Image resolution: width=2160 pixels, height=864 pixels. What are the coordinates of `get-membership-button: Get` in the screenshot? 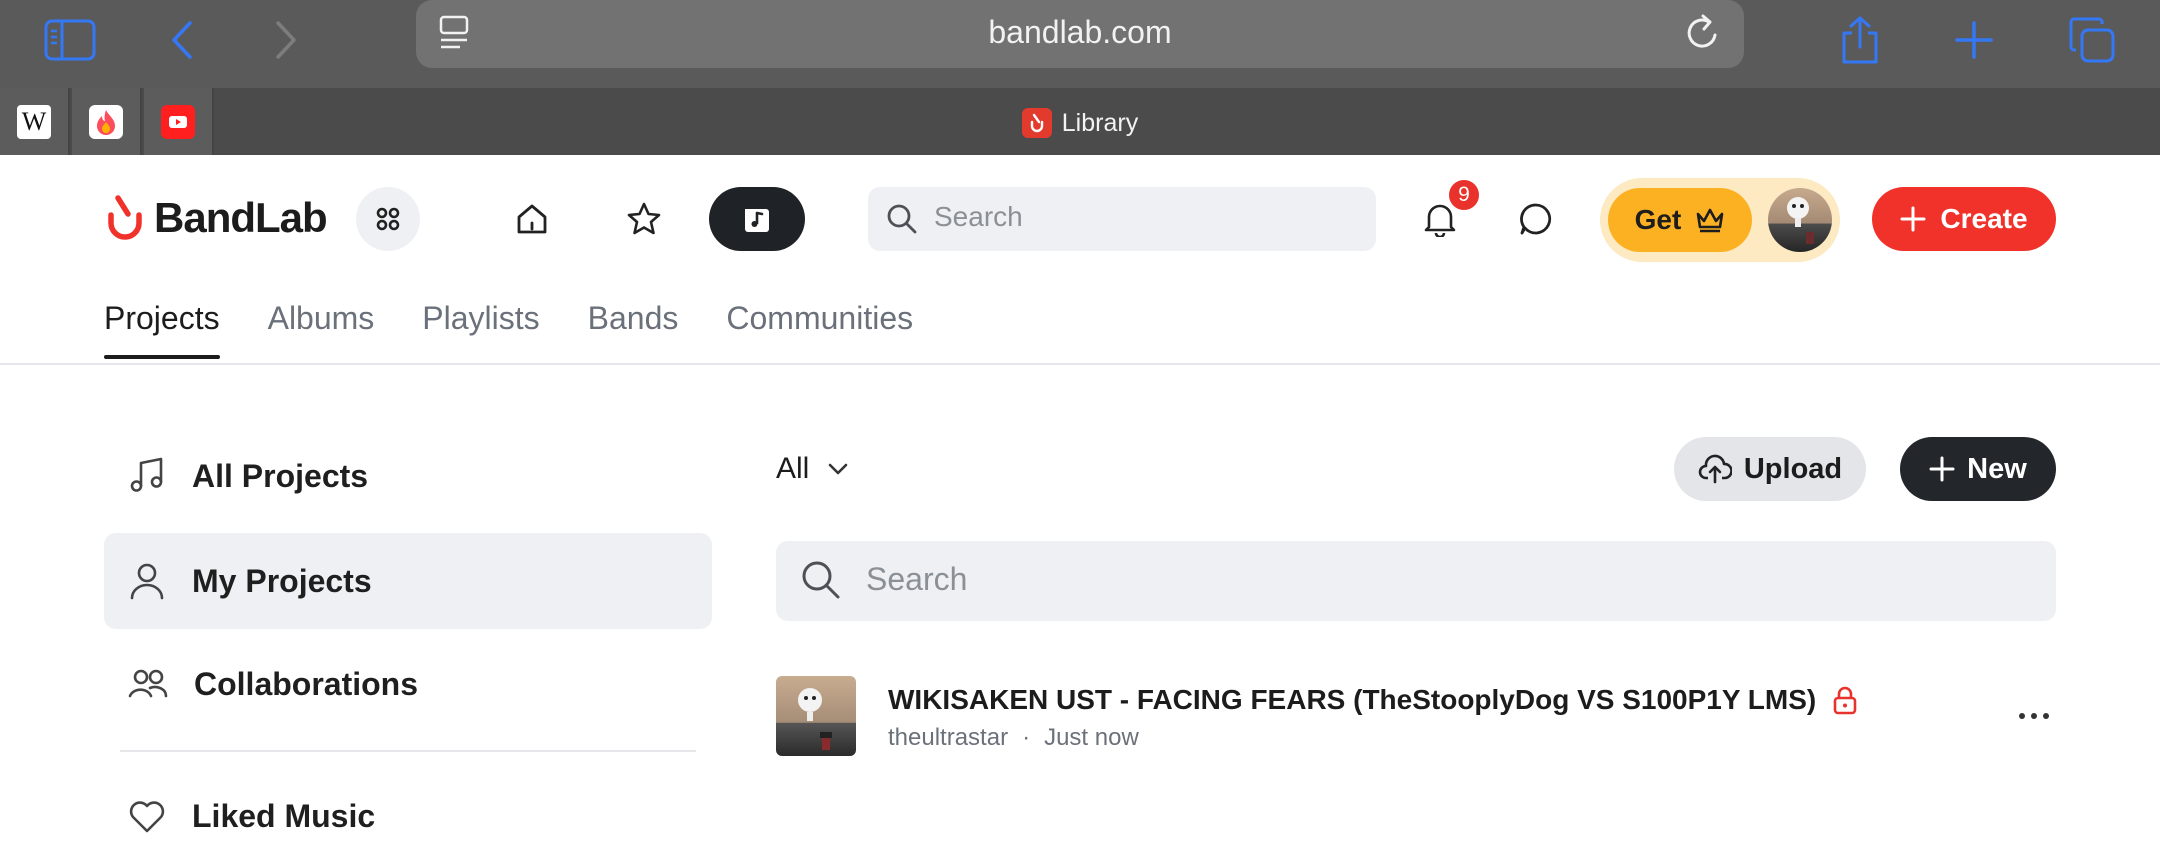 It's located at (1680, 220).